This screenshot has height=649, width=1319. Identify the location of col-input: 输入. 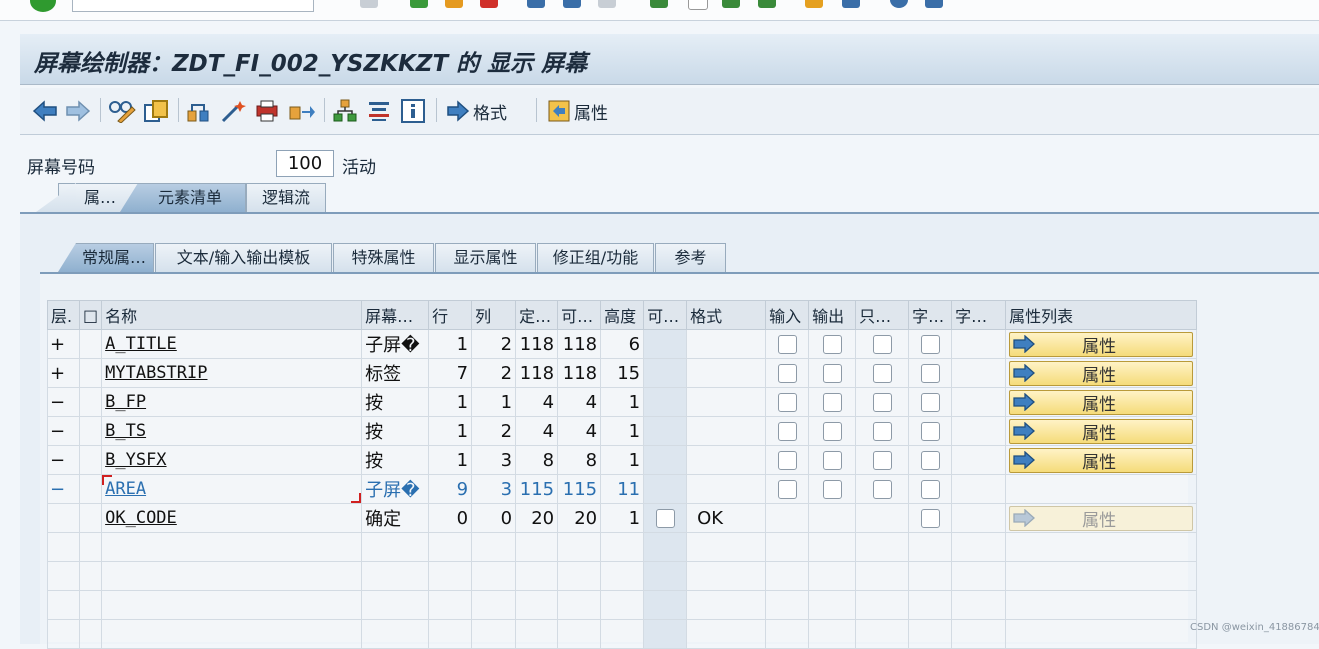
(787, 315).